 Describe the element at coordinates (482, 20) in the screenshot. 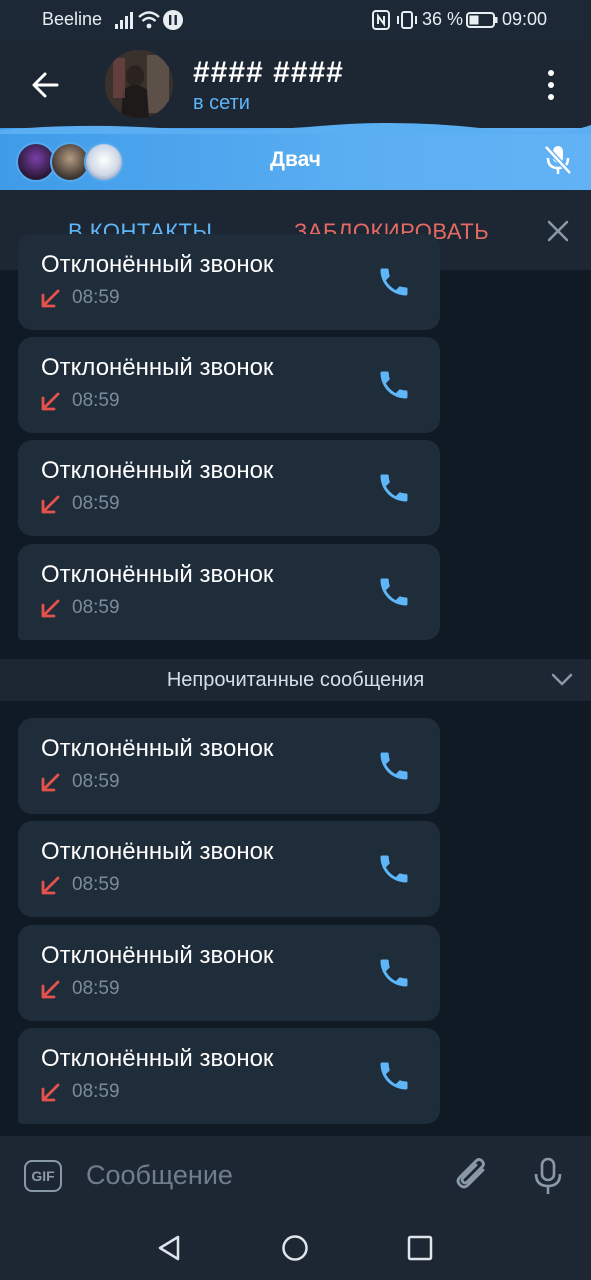

I see `battery-icon` at that location.